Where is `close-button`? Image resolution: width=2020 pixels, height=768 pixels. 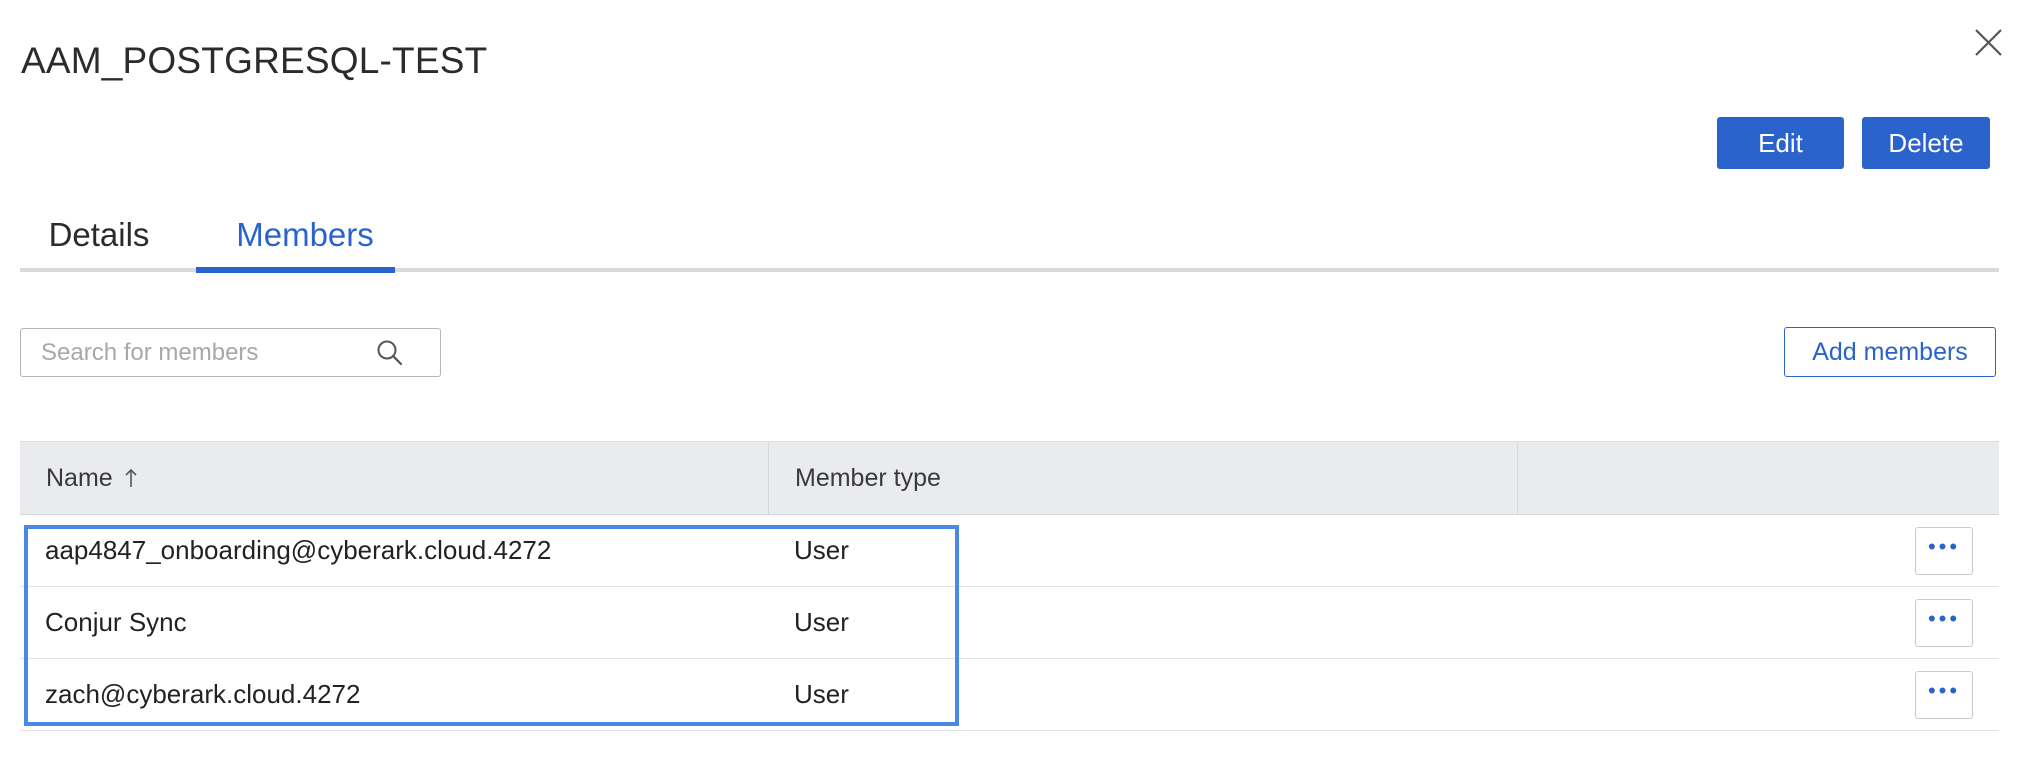 close-button is located at coordinates (1987, 41).